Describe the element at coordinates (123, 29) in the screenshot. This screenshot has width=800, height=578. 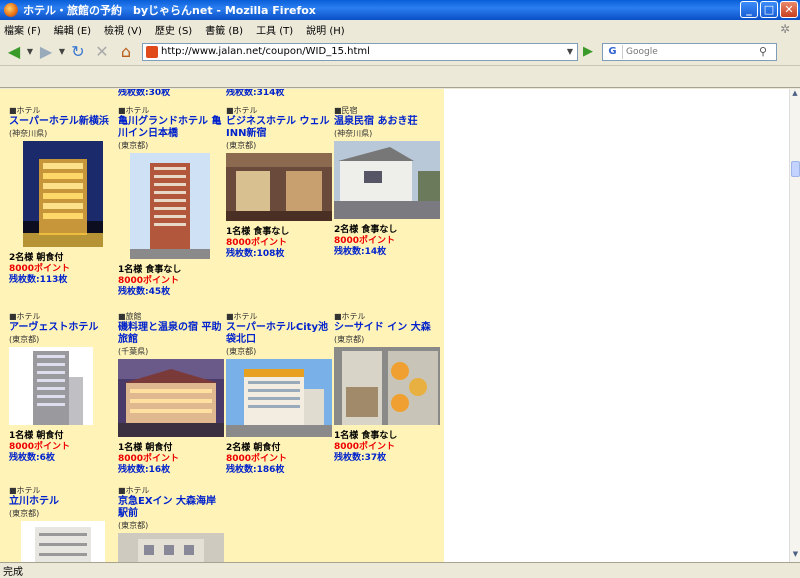
I see `menu-view: 檢視 (V)` at that location.